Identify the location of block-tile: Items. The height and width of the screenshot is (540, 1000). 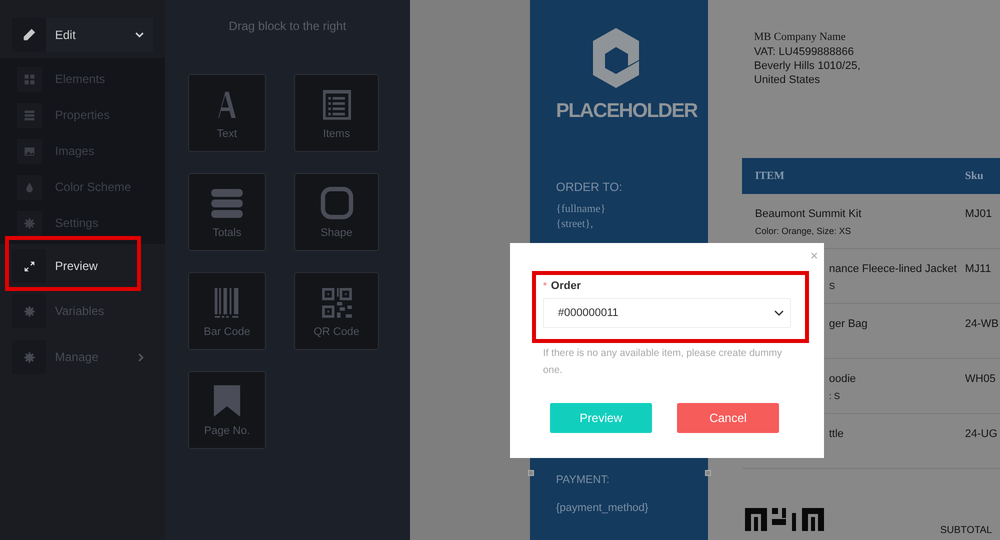
(336, 113).